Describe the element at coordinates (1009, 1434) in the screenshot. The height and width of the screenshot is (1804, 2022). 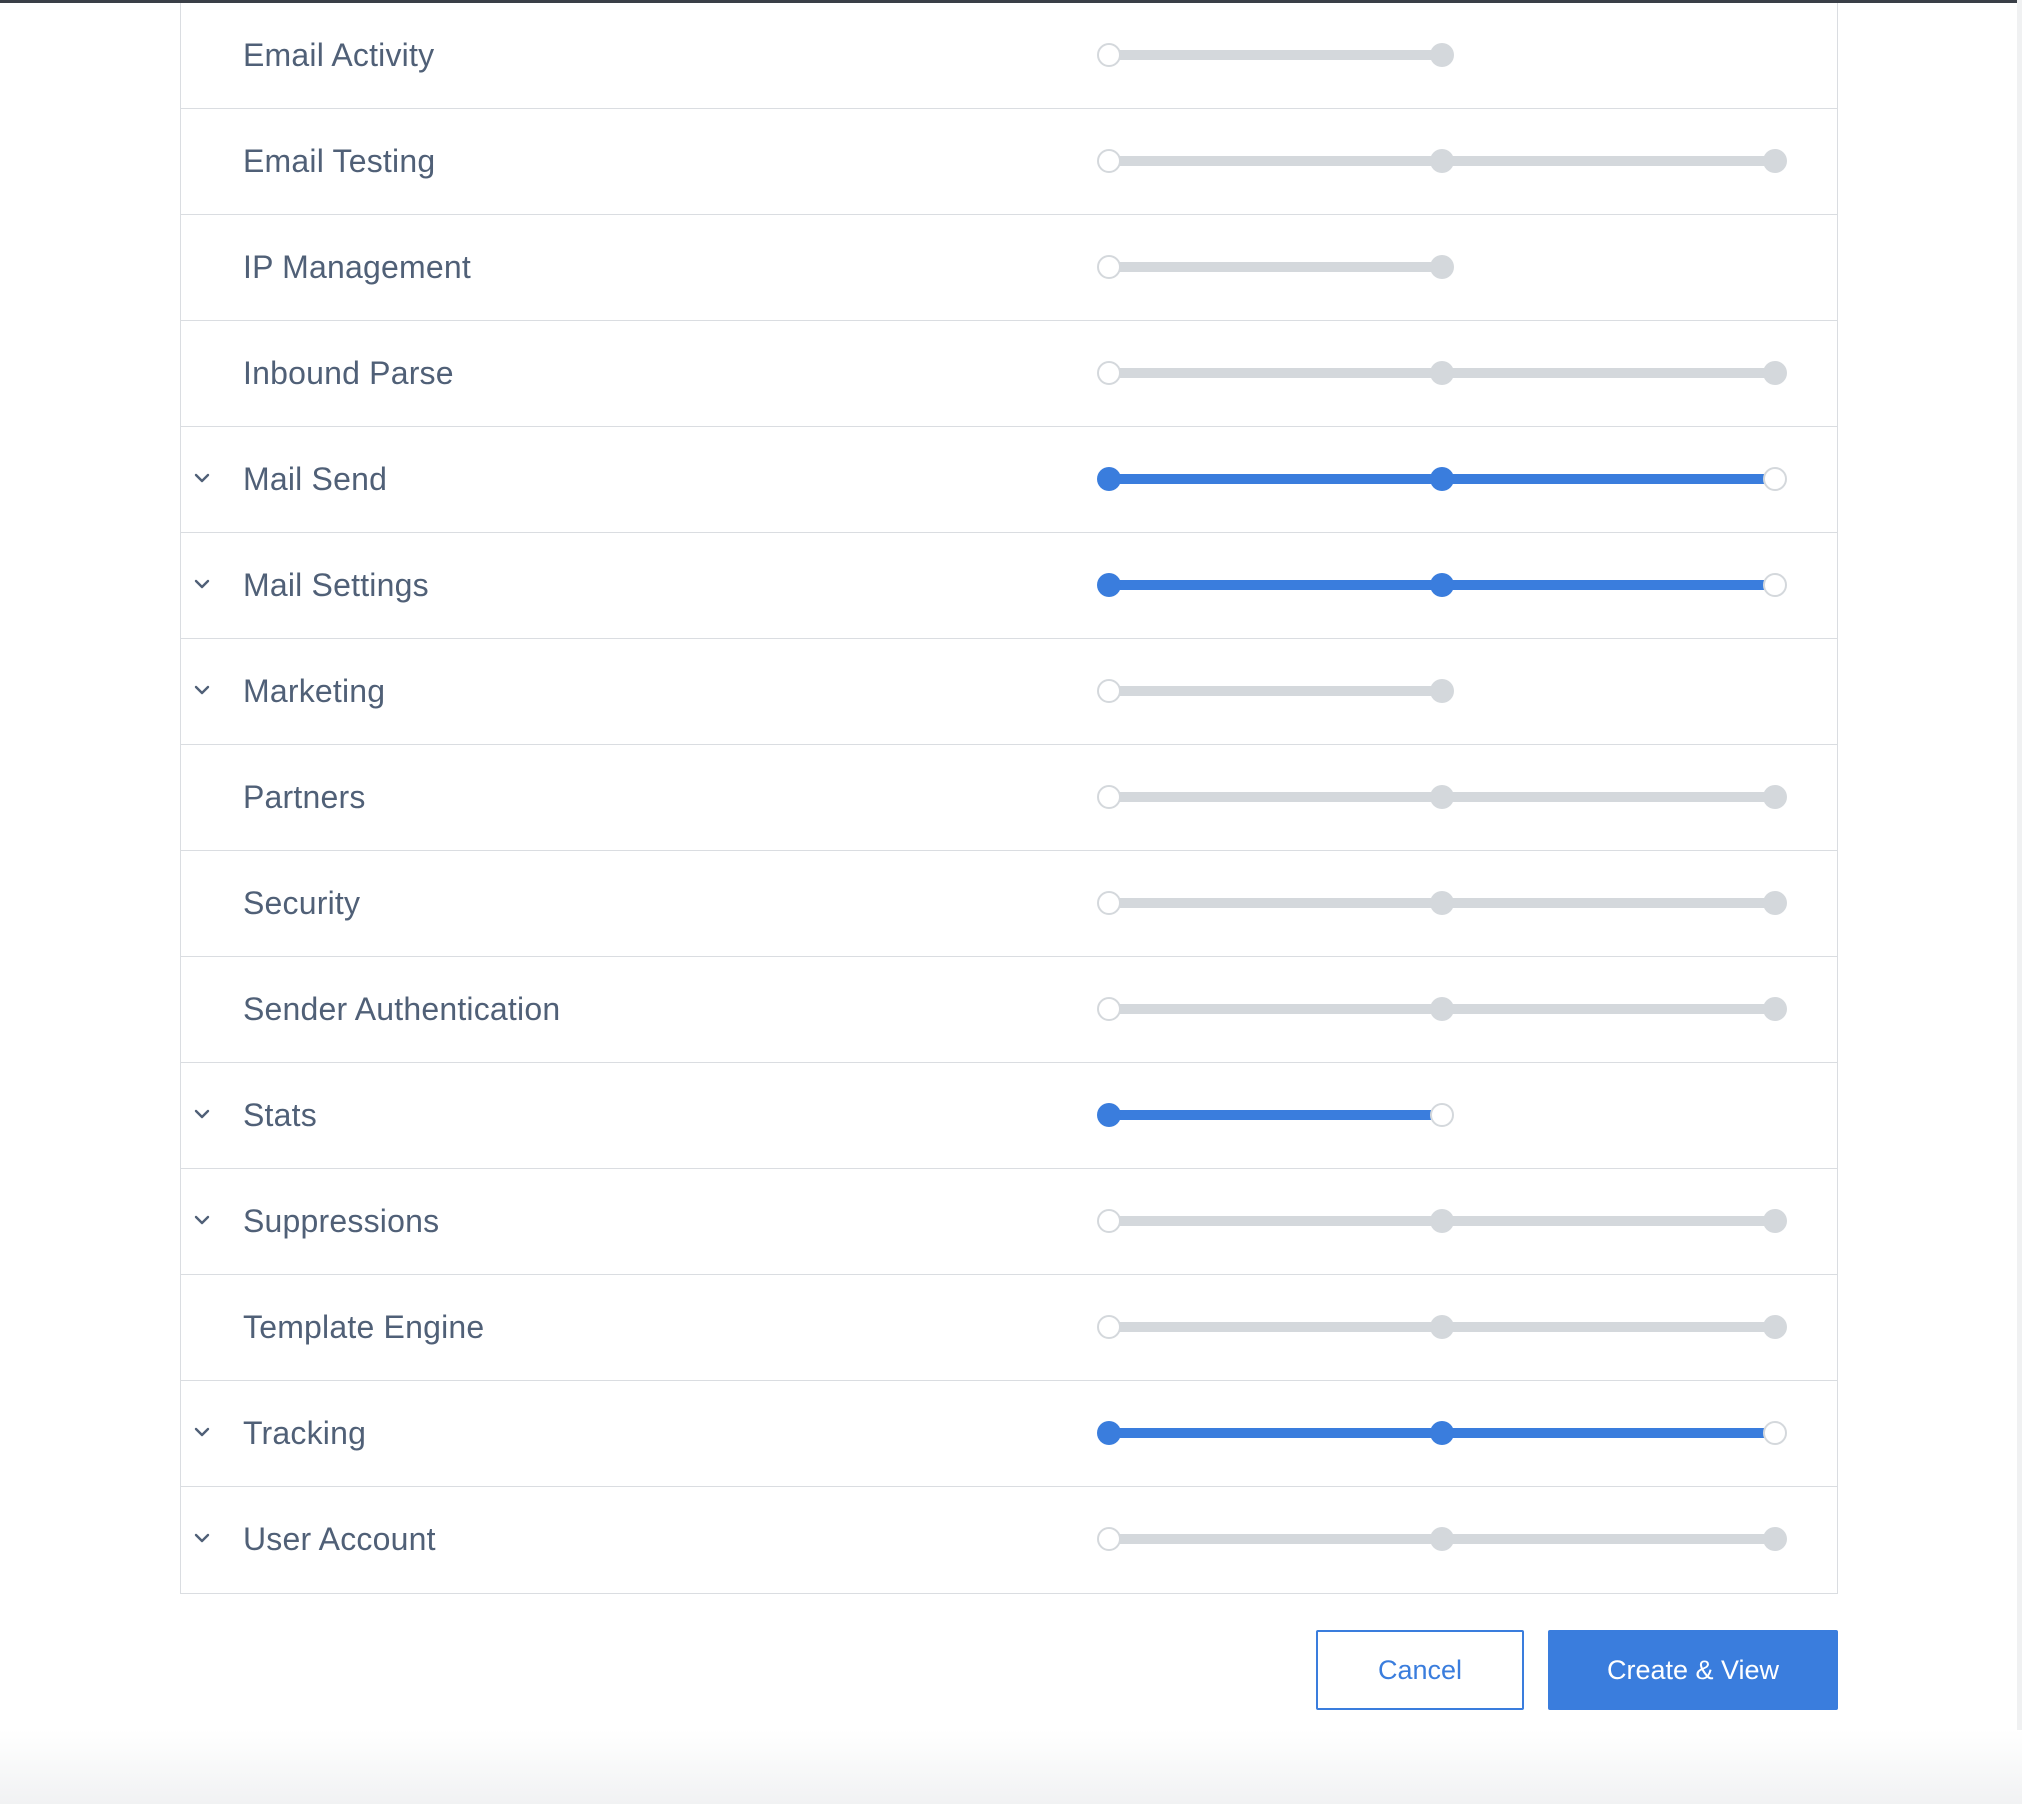
I see `scope-row: Tracking` at that location.